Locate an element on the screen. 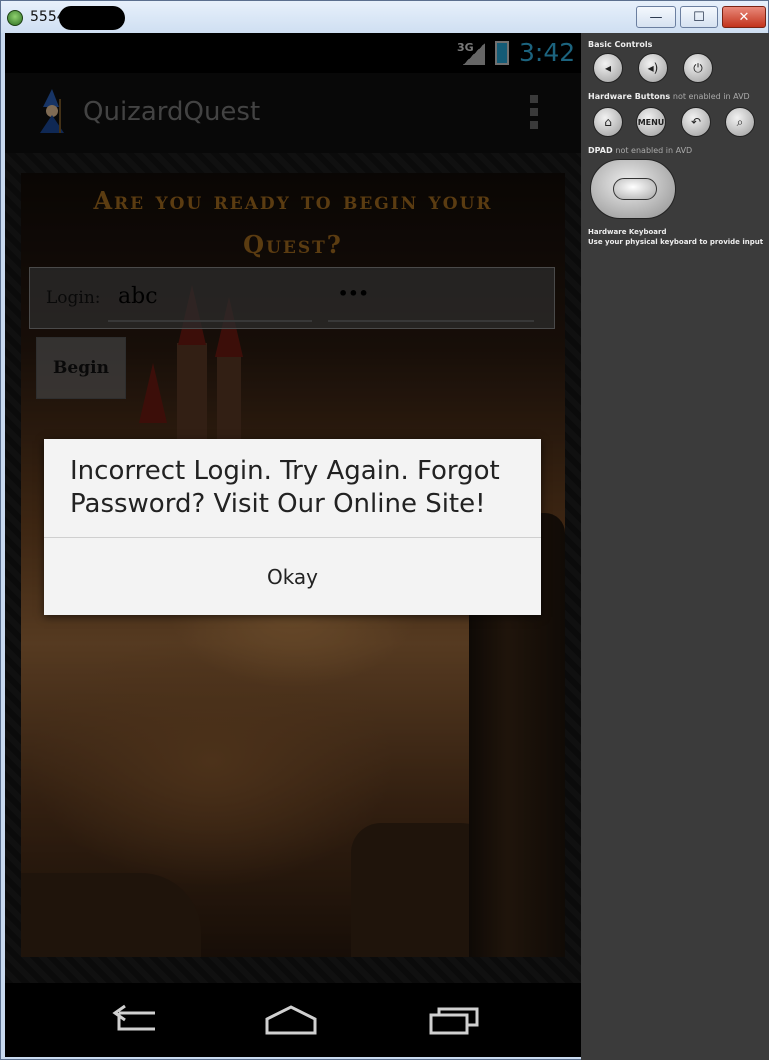 The image size is (769, 1060). volume-up-icon: ◂) is located at coordinates (653, 68).